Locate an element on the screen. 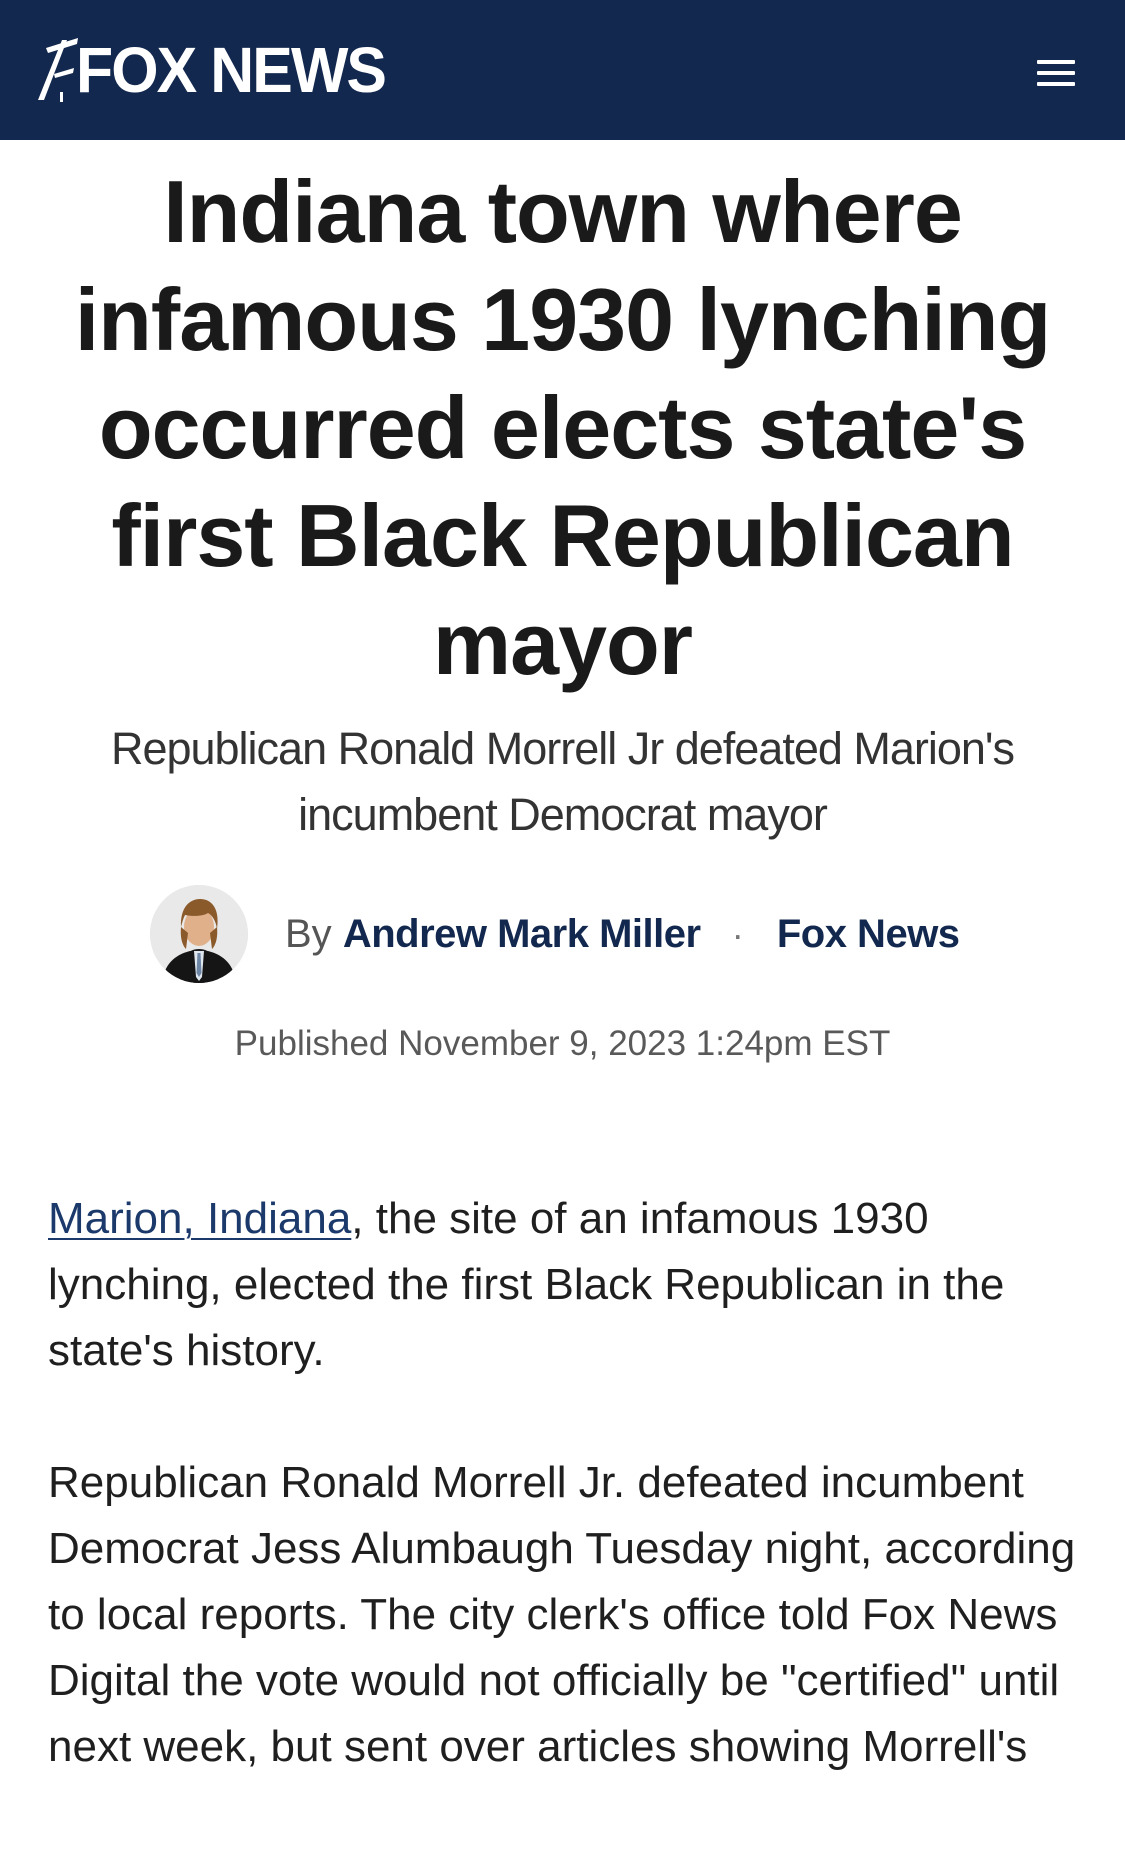  hamburger-menu-icon is located at coordinates (1056, 72).